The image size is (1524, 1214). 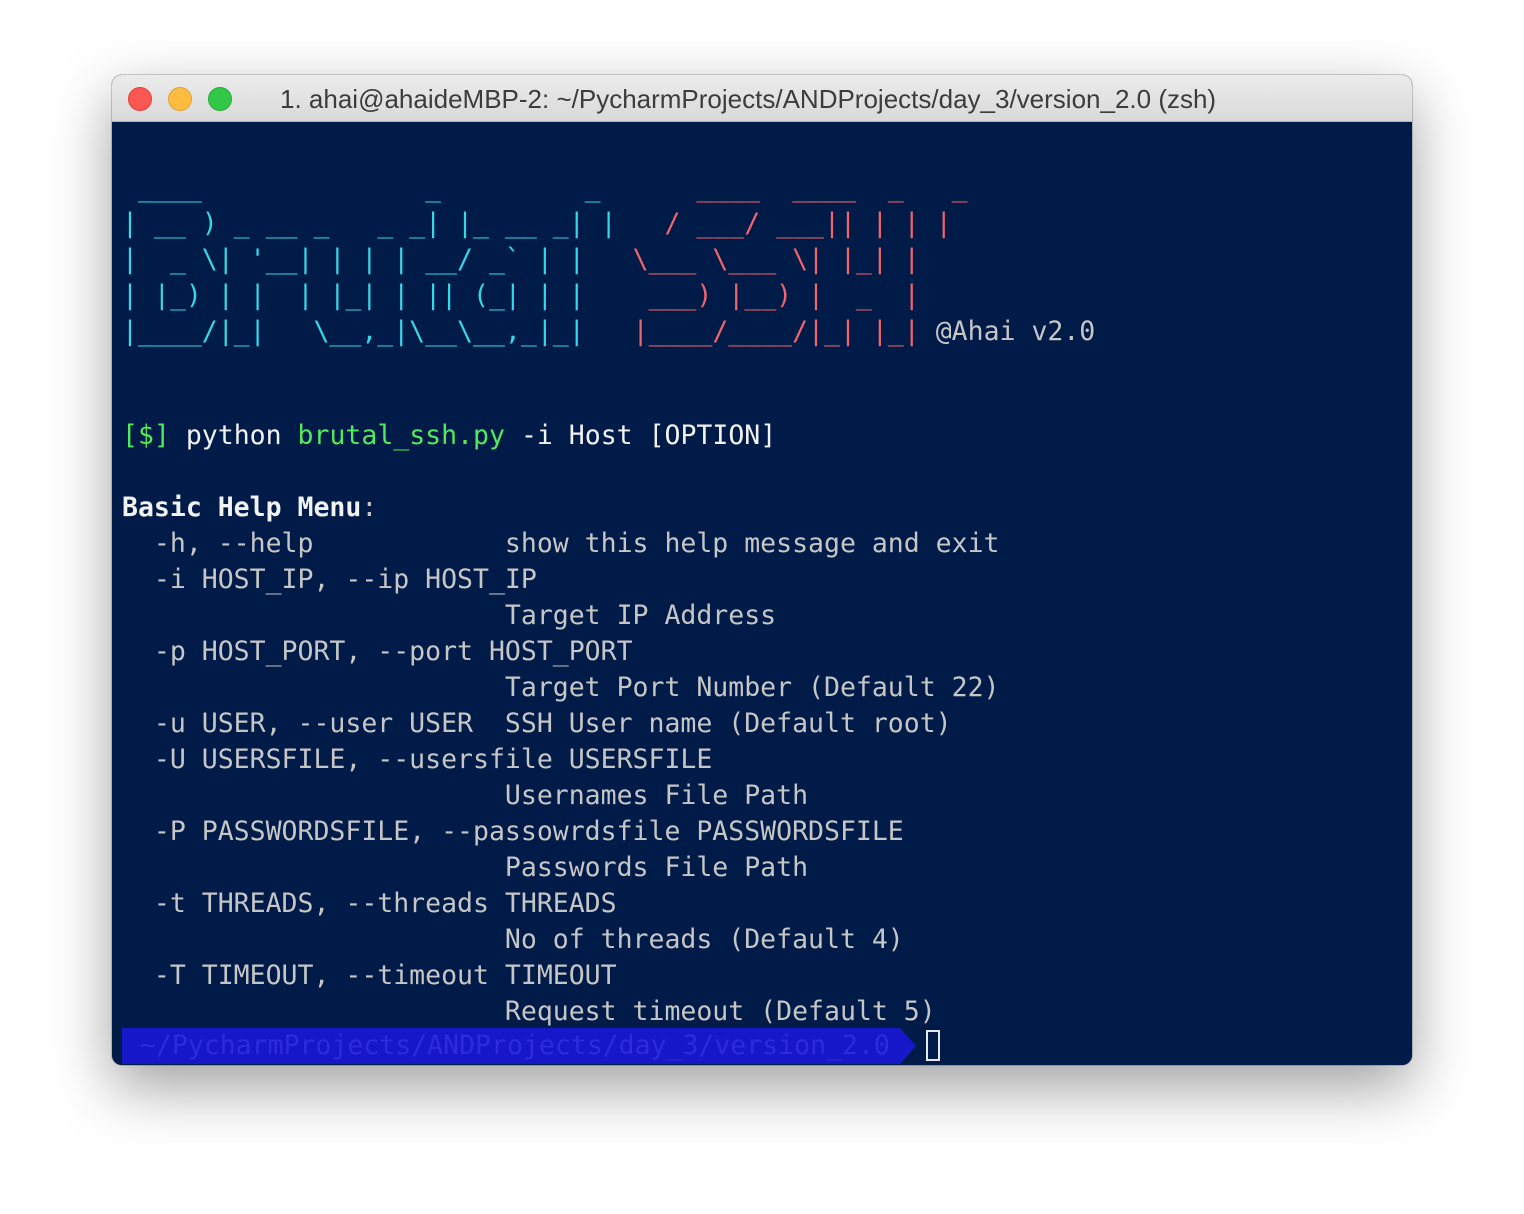 What do you see at coordinates (220, 99) in the screenshot?
I see `zoom-button` at bounding box center [220, 99].